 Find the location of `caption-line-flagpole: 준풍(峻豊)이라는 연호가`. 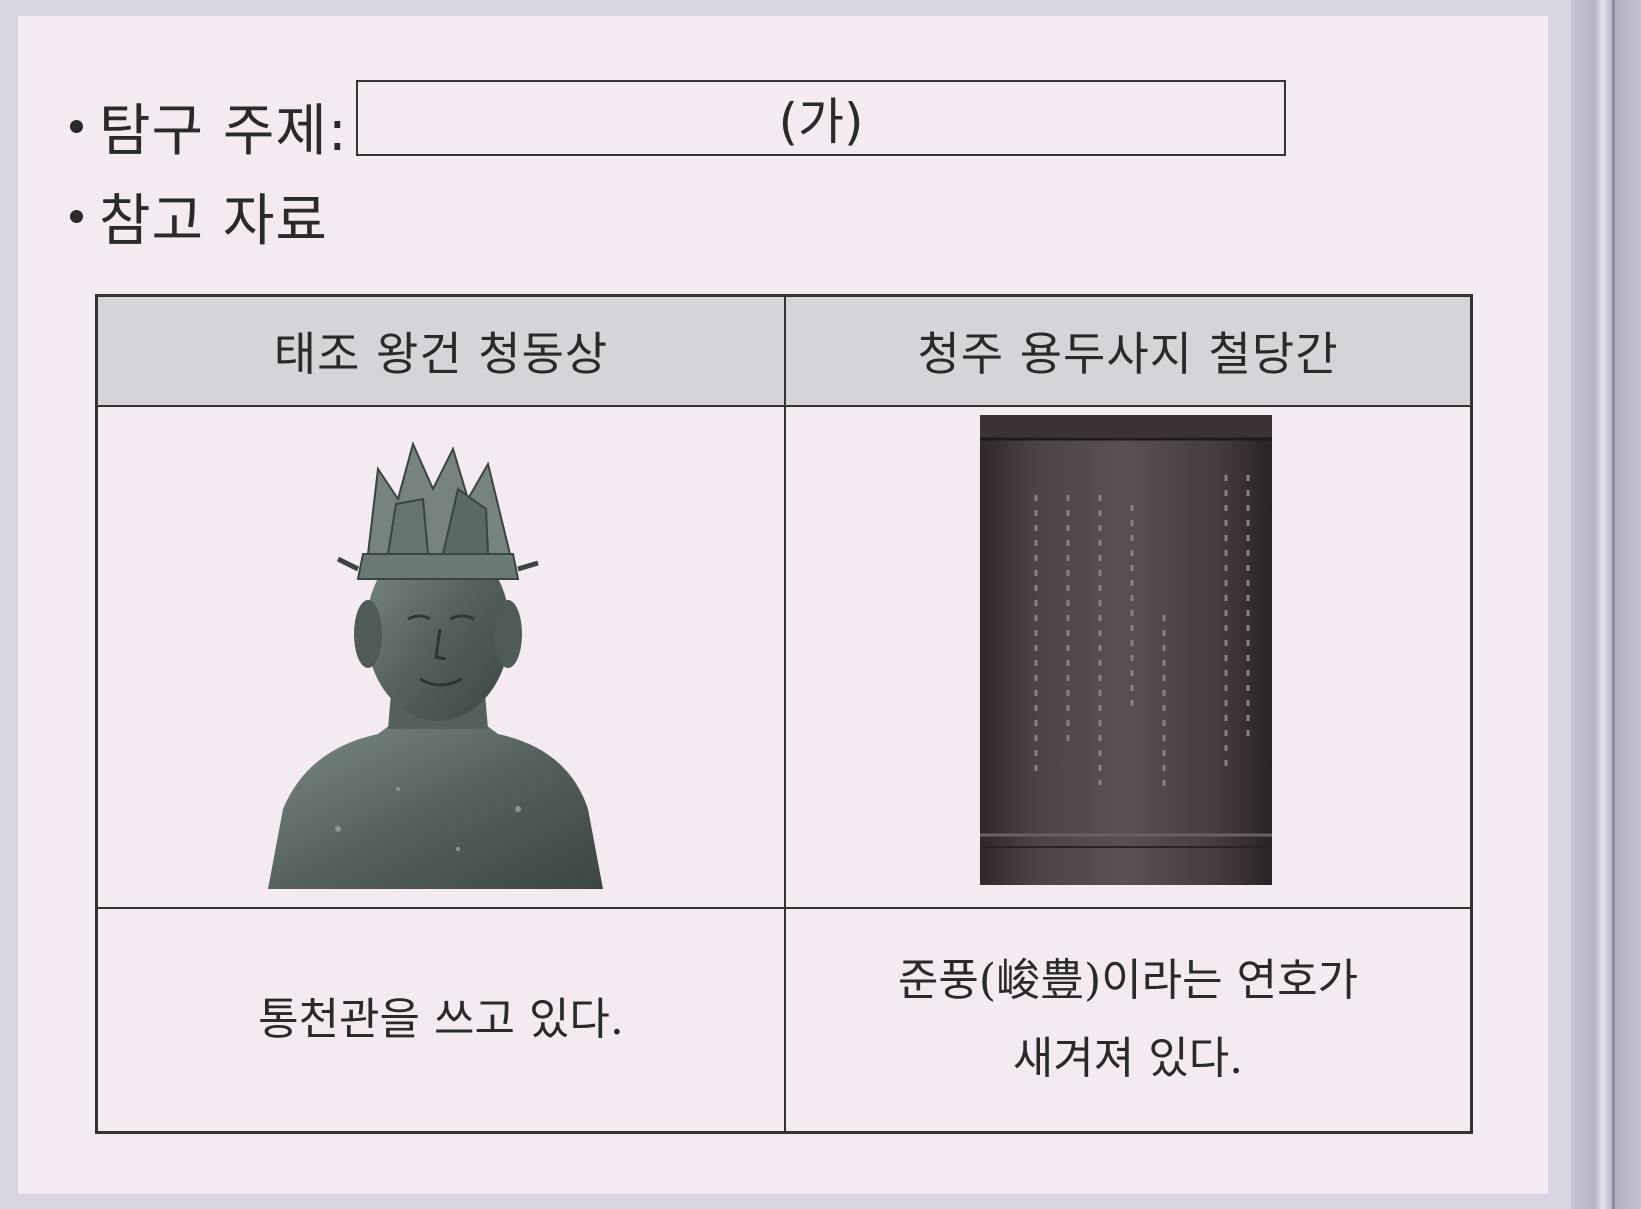

caption-line-flagpole: 준풍(峻豊)이라는 연호가 is located at coordinates (1128, 980).